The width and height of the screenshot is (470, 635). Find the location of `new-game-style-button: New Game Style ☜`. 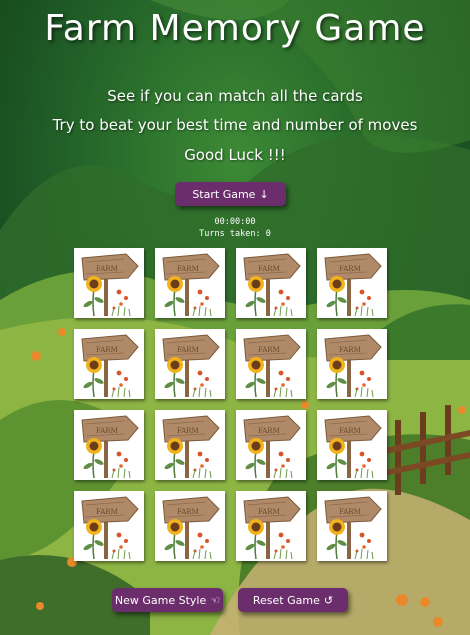

new-game-style-button: New Game Style ☜ is located at coordinates (167, 600).